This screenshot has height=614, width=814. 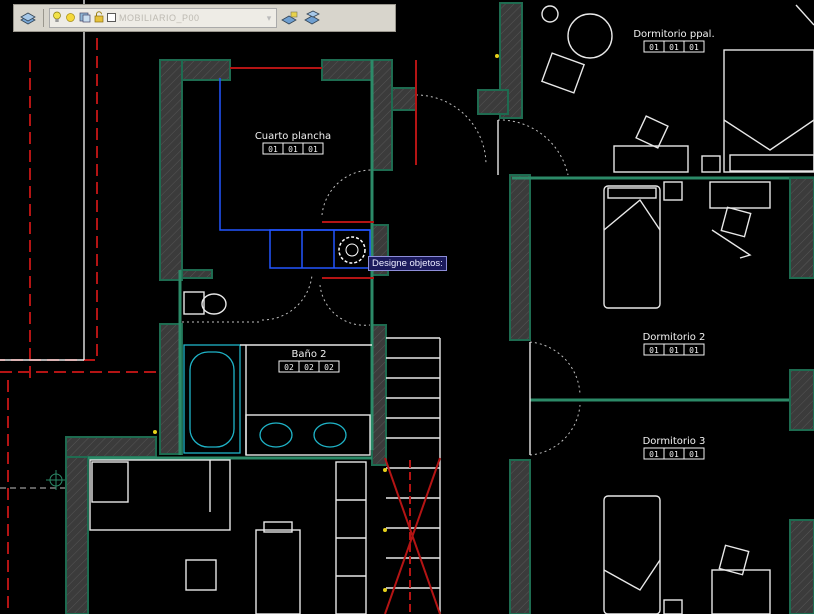 What do you see at coordinates (277, 373) in the screenshot?
I see `bathroom-fixtures` at bounding box center [277, 373].